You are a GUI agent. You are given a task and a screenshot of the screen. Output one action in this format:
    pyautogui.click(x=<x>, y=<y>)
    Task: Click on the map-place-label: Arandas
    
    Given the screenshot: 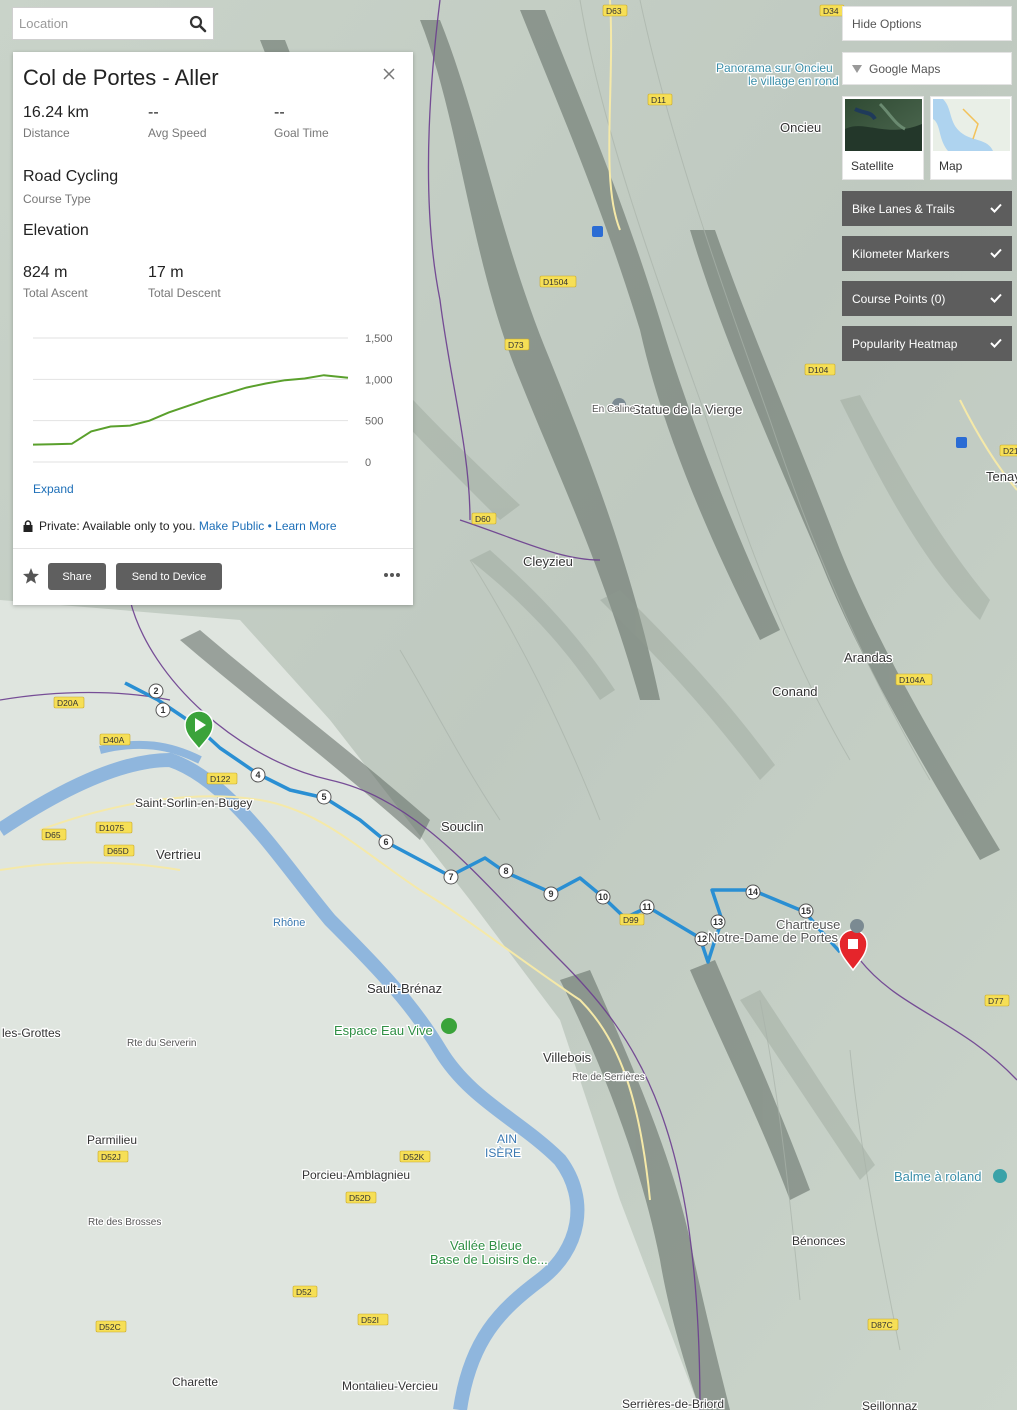 What is the action you would take?
    pyautogui.click(x=868, y=657)
    